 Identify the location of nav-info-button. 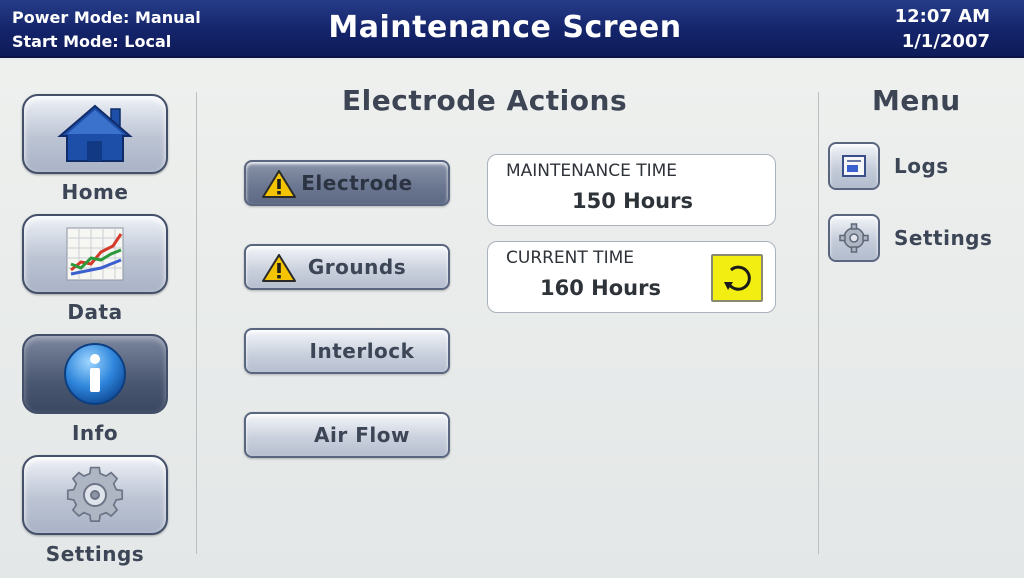
(95, 374).